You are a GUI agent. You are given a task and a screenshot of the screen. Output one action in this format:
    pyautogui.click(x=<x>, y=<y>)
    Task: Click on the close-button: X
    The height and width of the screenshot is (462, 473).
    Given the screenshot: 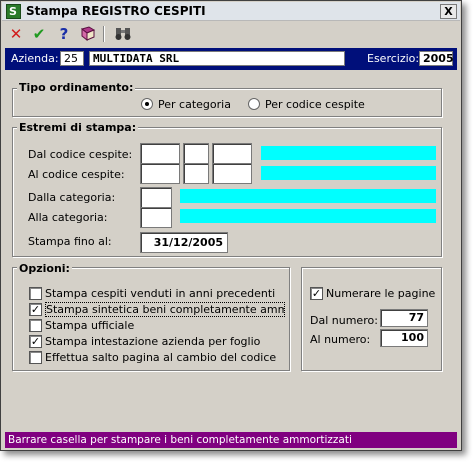 What is the action you would take?
    pyautogui.click(x=448, y=11)
    